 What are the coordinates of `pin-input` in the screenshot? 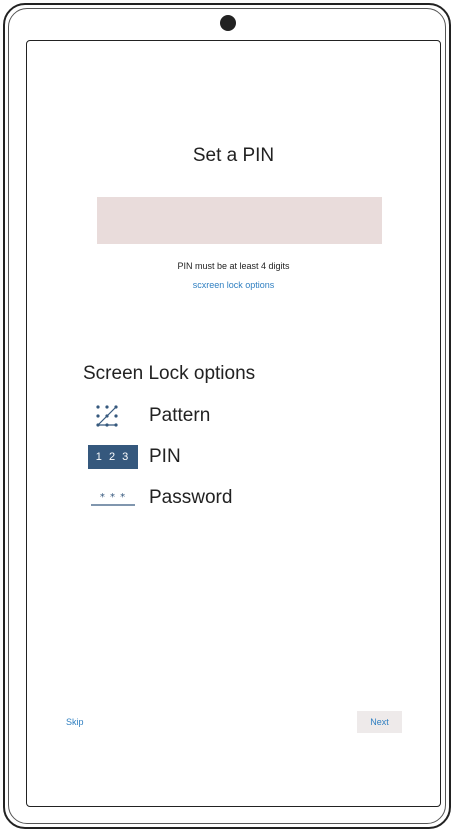 It's located at (239, 220).